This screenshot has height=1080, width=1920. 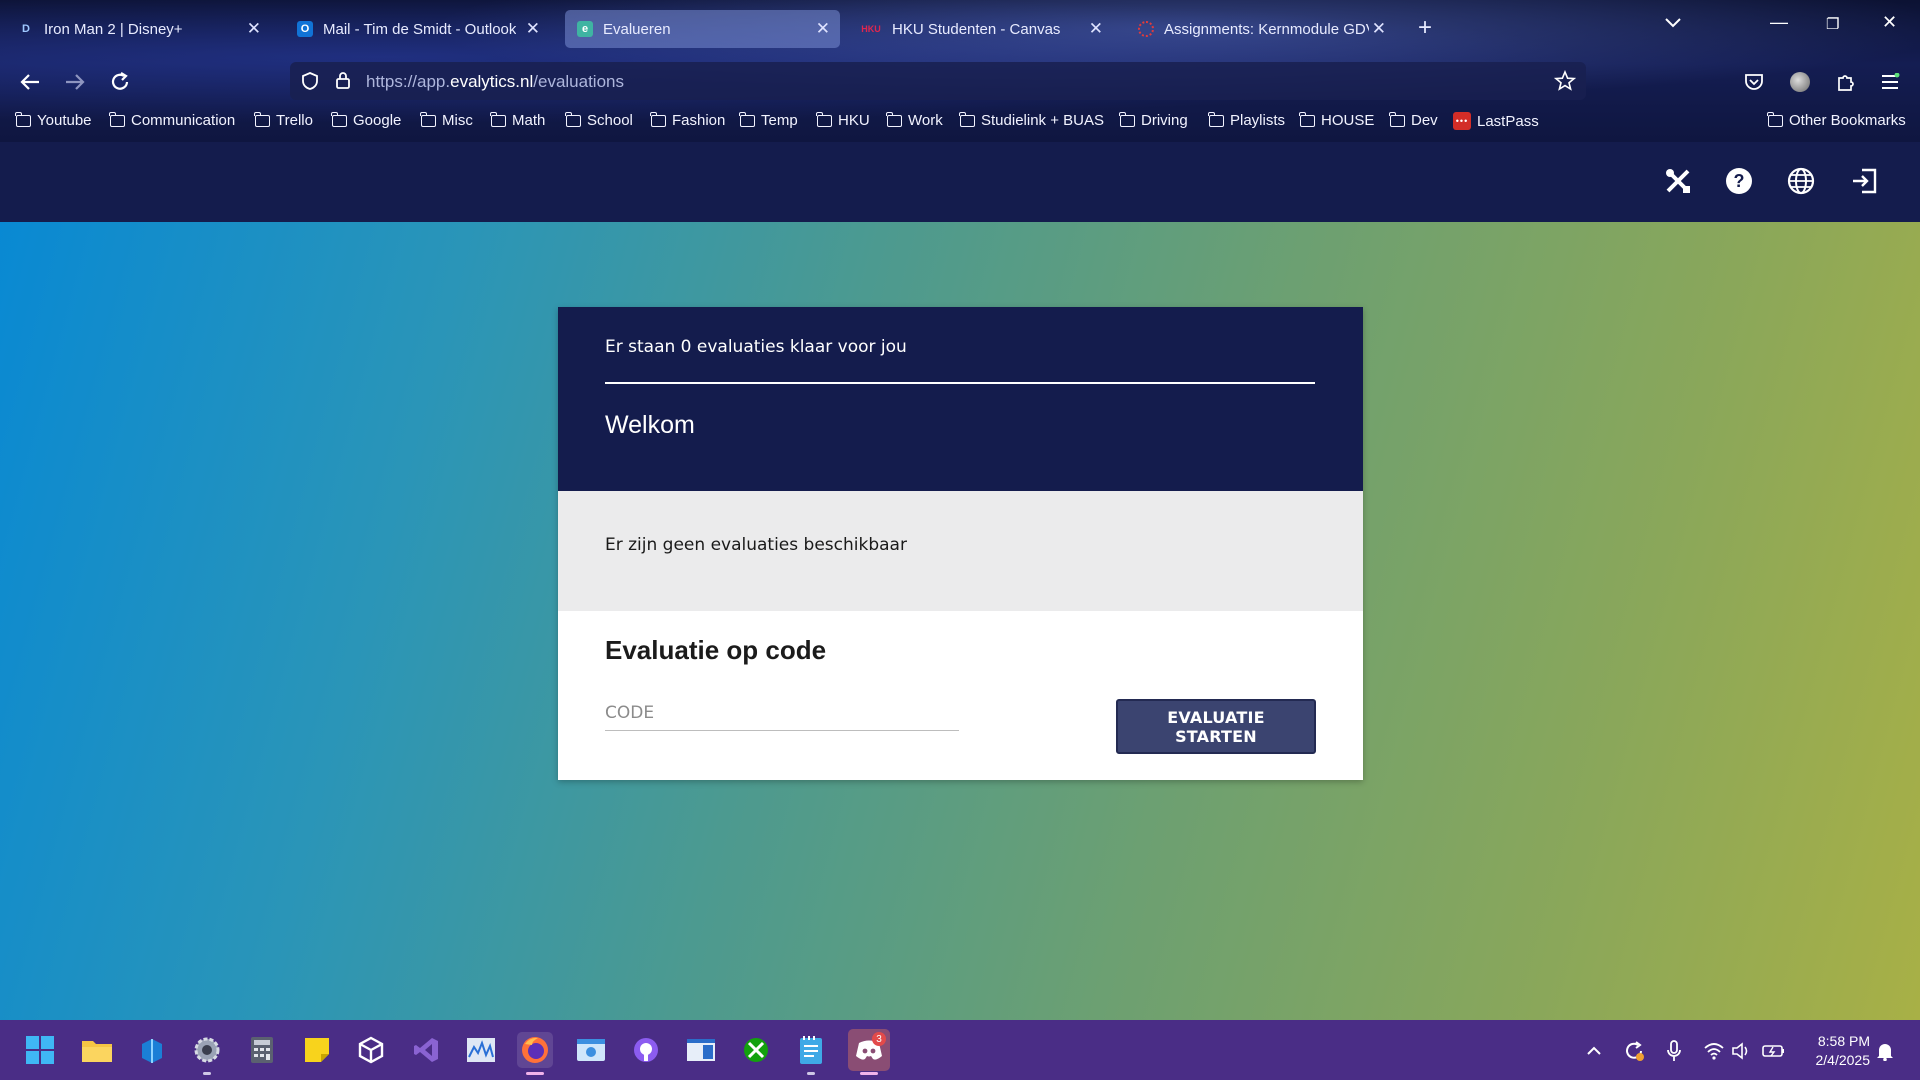 I want to click on taskbar-file-explorer, so click(x=97, y=1050).